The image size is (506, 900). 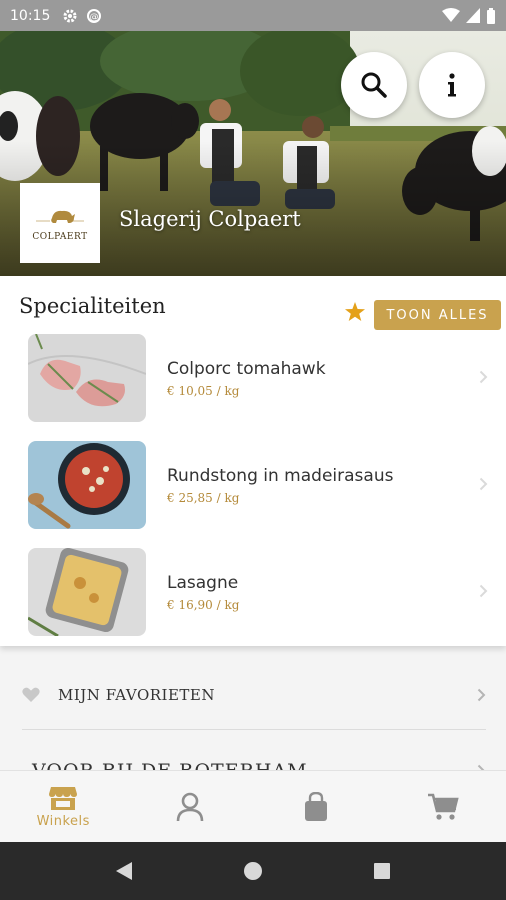 I want to click on product-info: Colporc tomahawk € 10,05 / kg, so click(x=246, y=378).